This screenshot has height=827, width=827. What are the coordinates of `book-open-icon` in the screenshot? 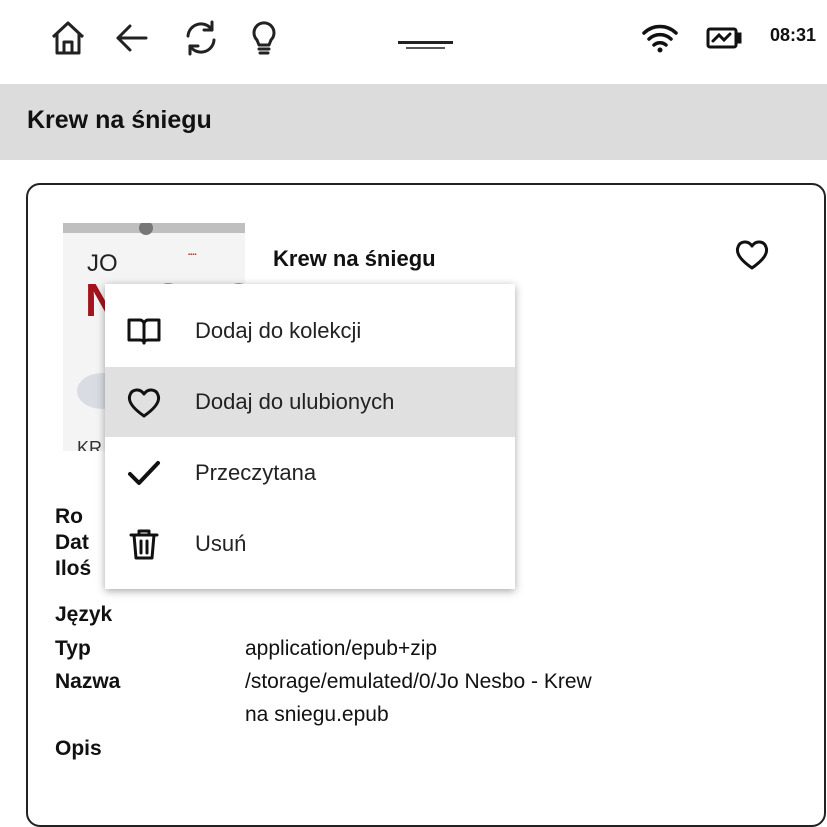 It's located at (144, 331).